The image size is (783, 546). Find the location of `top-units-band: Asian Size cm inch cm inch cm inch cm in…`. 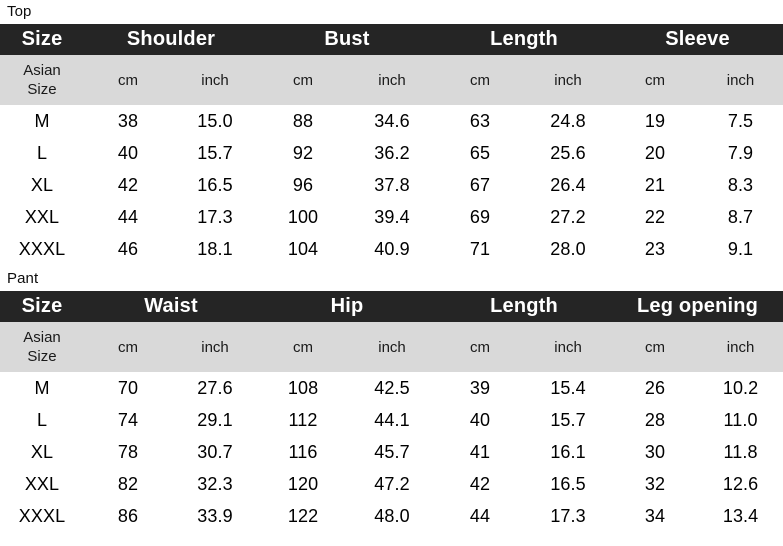

top-units-band: Asian Size cm inch cm inch cm inch cm in… is located at coordinates (391, 80).